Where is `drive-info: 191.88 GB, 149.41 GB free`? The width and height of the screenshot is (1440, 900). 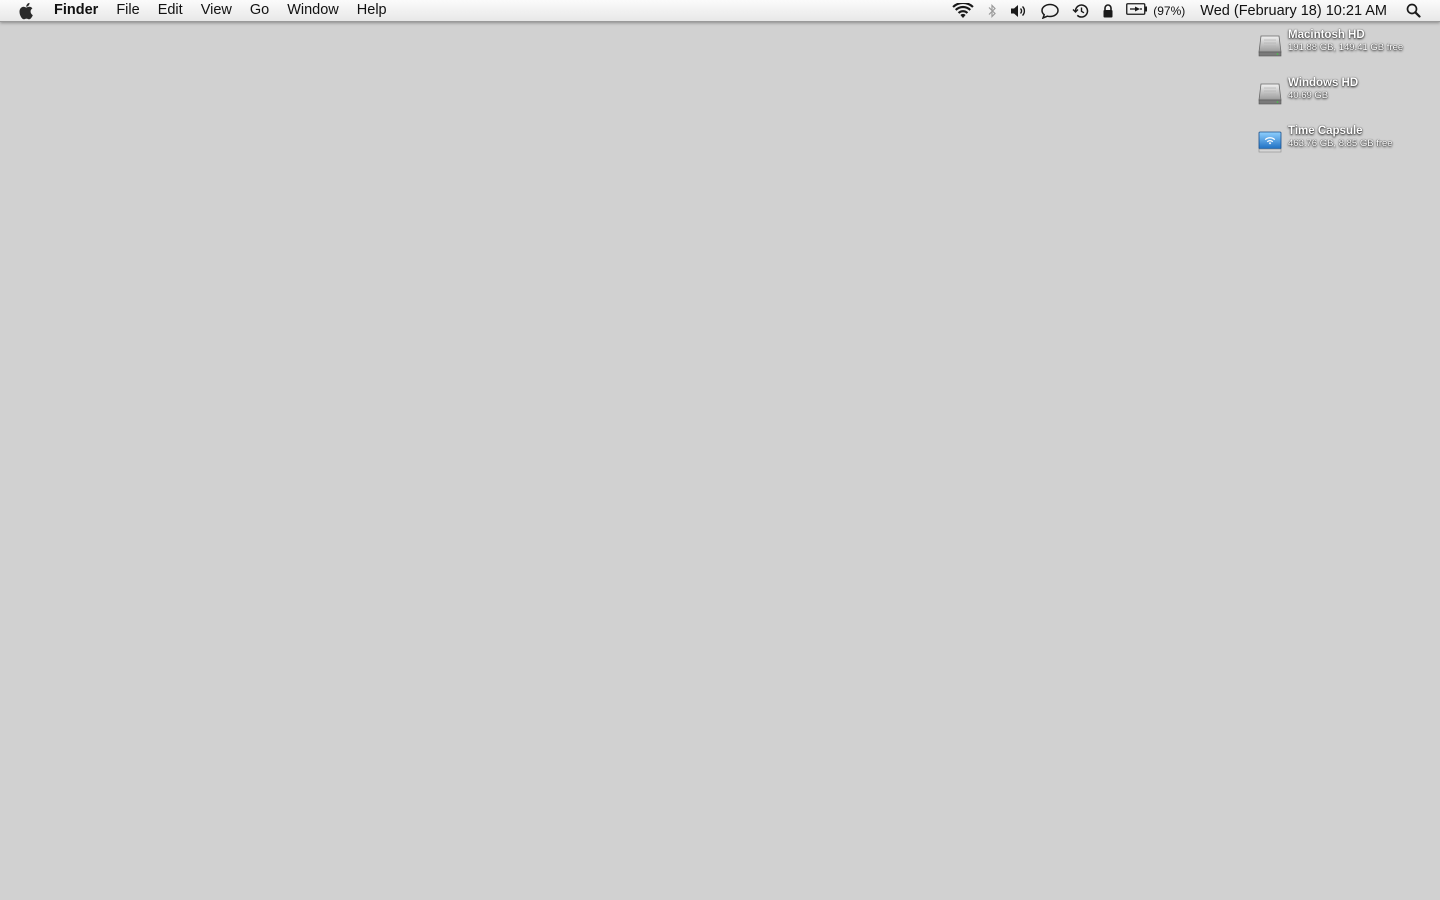 drive-info: 191.88 GB, 149.41 GB free is located at coordinates (1346, 47).